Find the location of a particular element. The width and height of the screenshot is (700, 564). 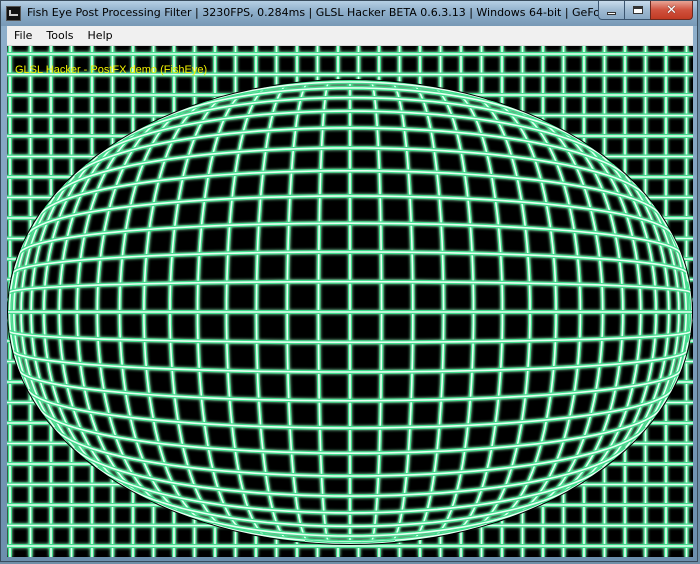

close-button: ✕ is located at coordinates (671, 10).